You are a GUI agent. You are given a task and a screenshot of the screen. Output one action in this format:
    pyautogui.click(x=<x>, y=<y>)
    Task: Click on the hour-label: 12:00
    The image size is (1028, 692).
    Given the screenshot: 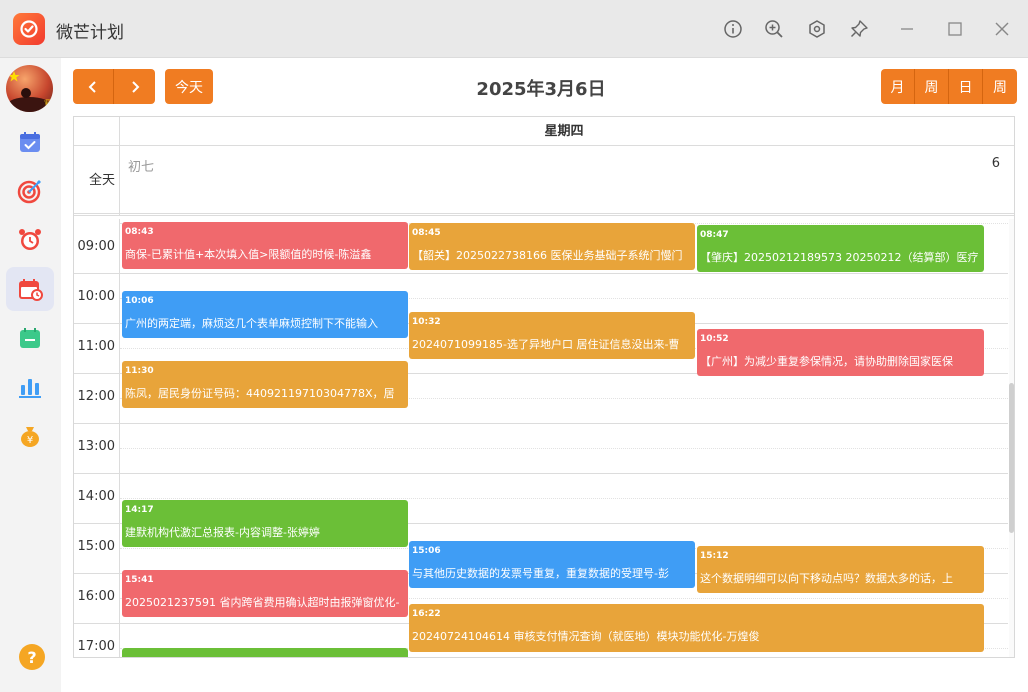 What is the action you would take?
    pyautogui.click(x=96, y=396)
    